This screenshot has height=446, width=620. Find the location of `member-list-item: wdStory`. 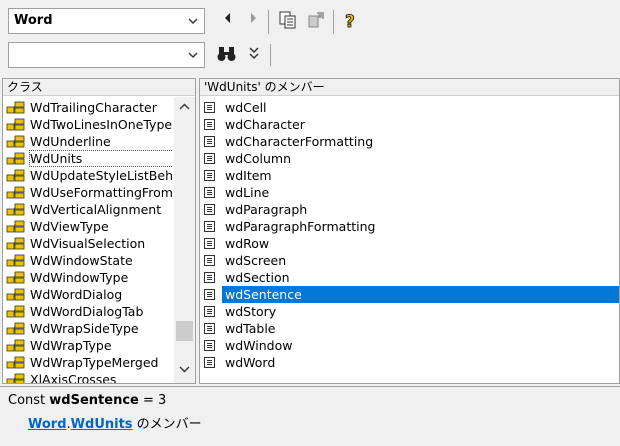

member-list-item: wdStory is located at coordinates (409, 311).